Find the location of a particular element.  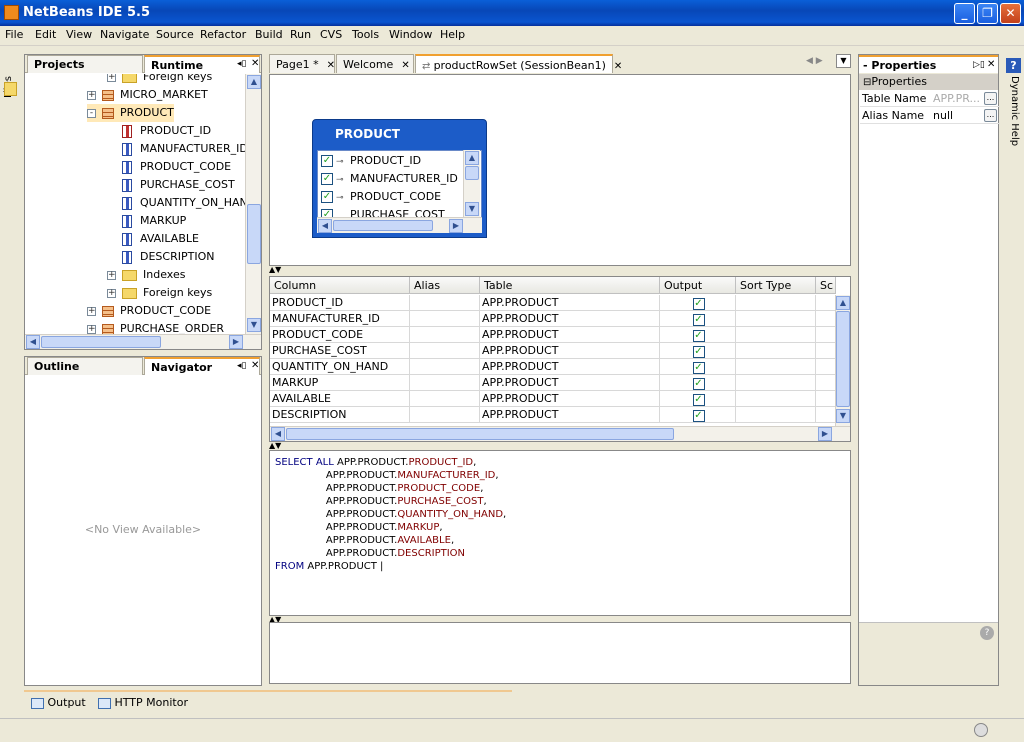

menu-run: Run is located at coordinates (300, 34).